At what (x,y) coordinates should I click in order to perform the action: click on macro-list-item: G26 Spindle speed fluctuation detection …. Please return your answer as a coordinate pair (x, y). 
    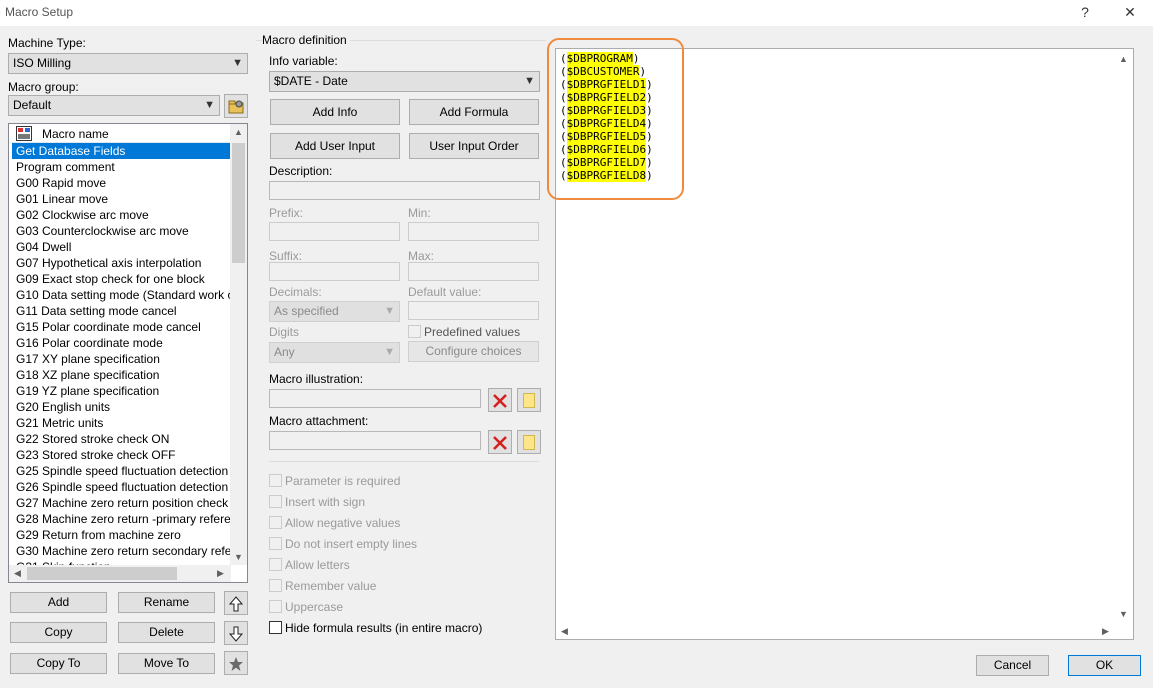
    Looking at the image, I should click on (121, 487).